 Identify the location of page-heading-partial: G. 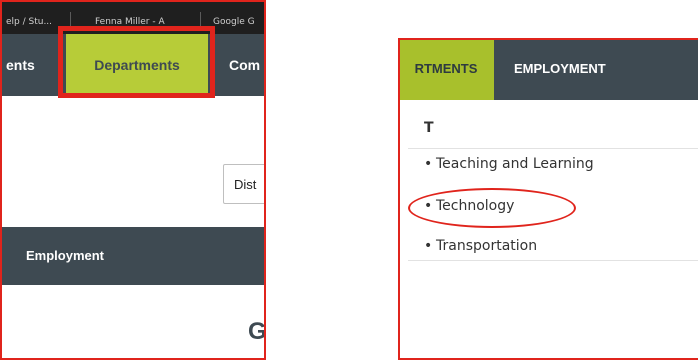
(257, 331).